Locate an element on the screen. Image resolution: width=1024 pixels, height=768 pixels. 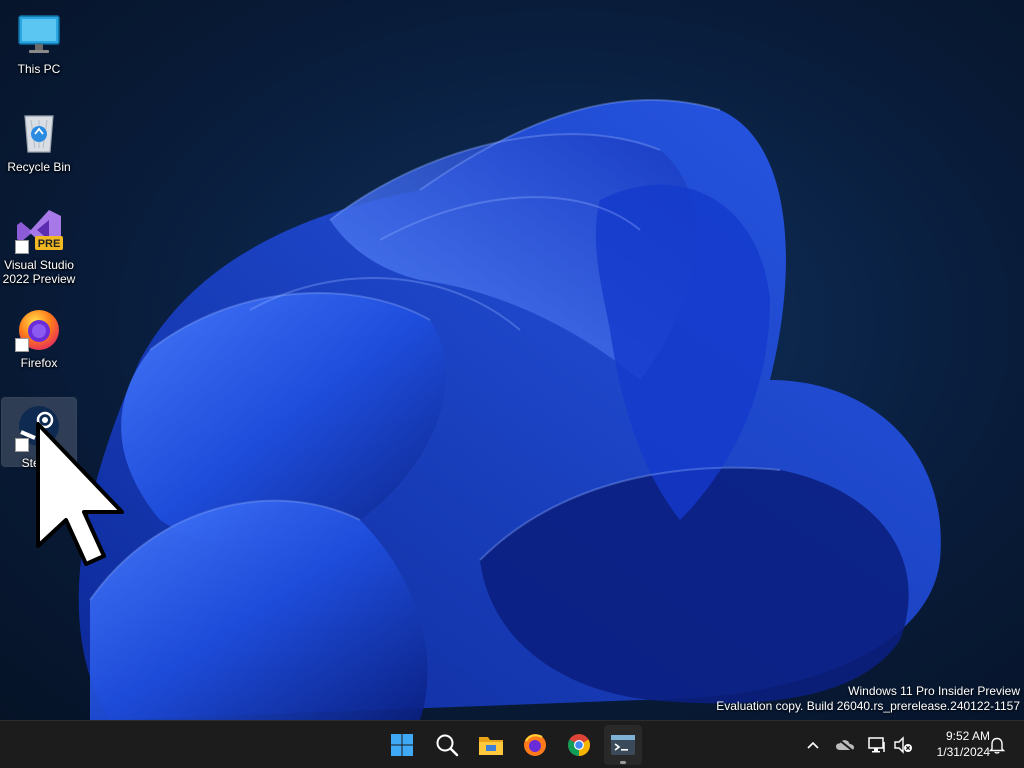
start-button is located at coordinates (402, 745).